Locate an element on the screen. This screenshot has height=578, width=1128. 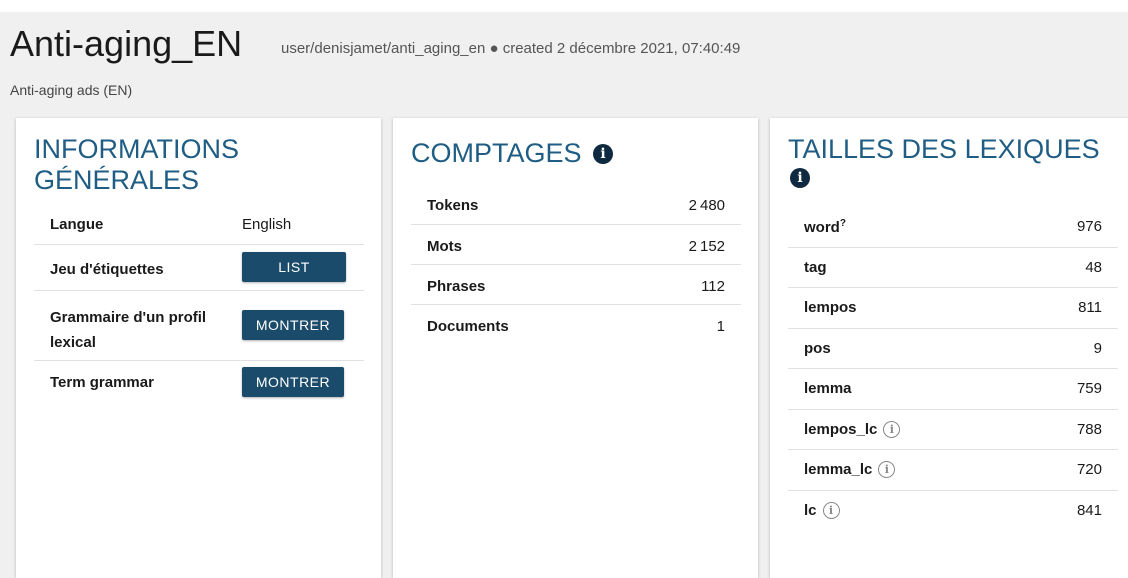
counts-row-label: Tokens is located at coordinates (453, 205).